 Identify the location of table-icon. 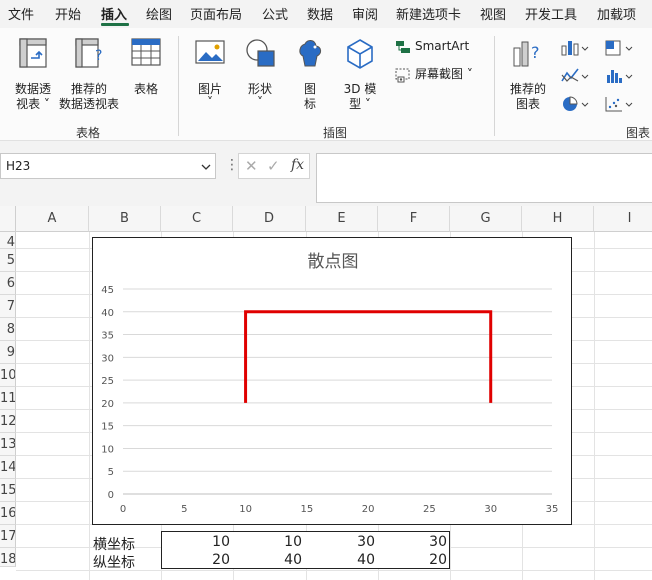
(146, 52).